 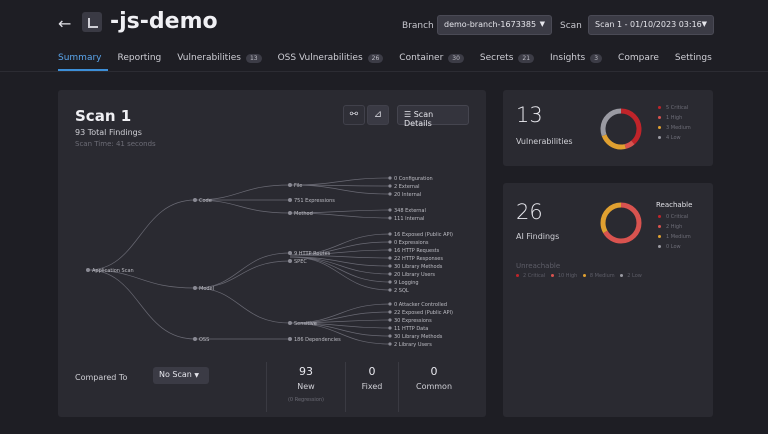 What do you see at coordinates (113, 271) in the screenshot?
I see `tree-node-root: Application Scan` at bounding box center [113, 271].